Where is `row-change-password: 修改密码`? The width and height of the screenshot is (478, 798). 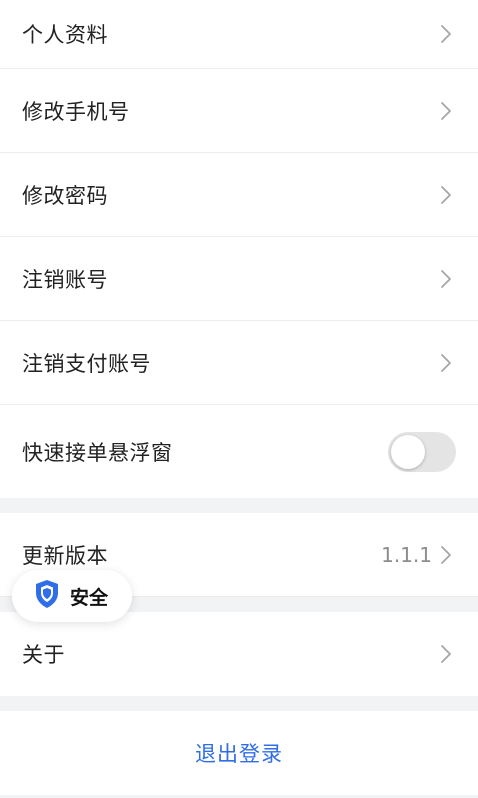 row-change-password: 修改密码 is located at coordinates (239, 195).